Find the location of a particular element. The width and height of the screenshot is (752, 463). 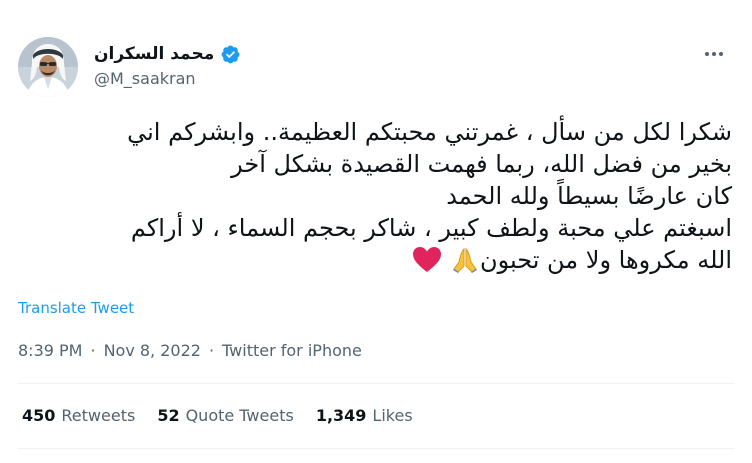

tweet-meta: 8:39 PM · Nov 8, 2022 · Twitter for iPhone is located at coordinates (190, 351).